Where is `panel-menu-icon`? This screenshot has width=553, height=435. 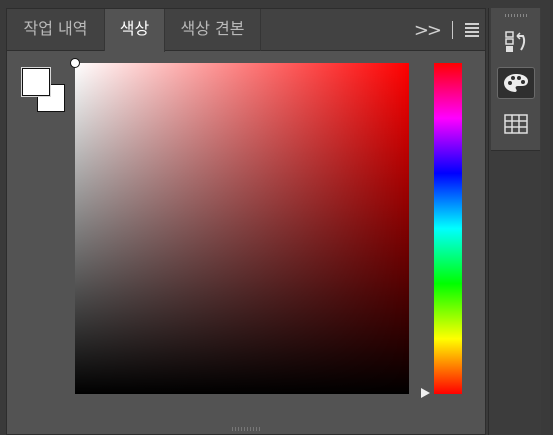
panel-menu-icon is located at coordinates (472, 30).